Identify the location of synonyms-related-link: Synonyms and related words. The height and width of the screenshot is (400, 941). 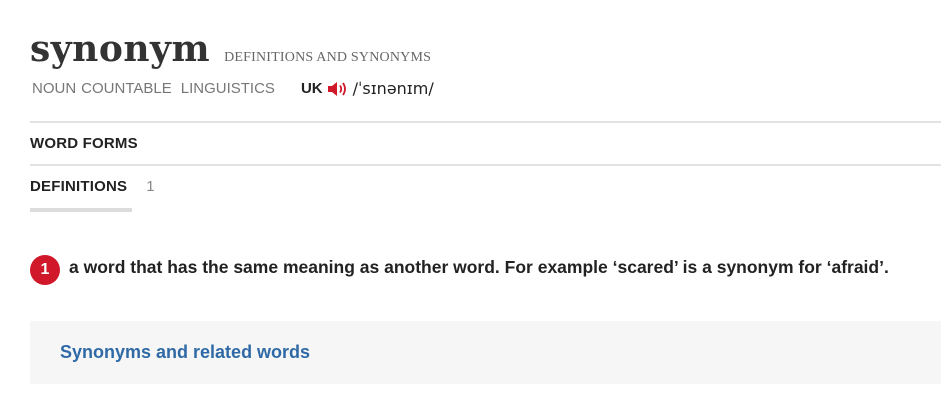
(185, 352).